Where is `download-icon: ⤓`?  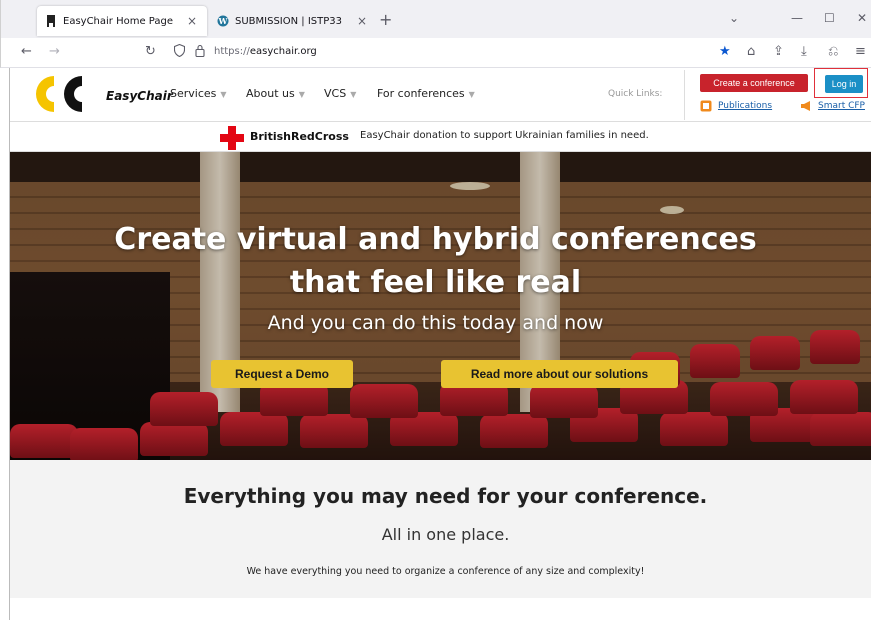
download-icon: ⤓ is located at coordinates (804, 51).